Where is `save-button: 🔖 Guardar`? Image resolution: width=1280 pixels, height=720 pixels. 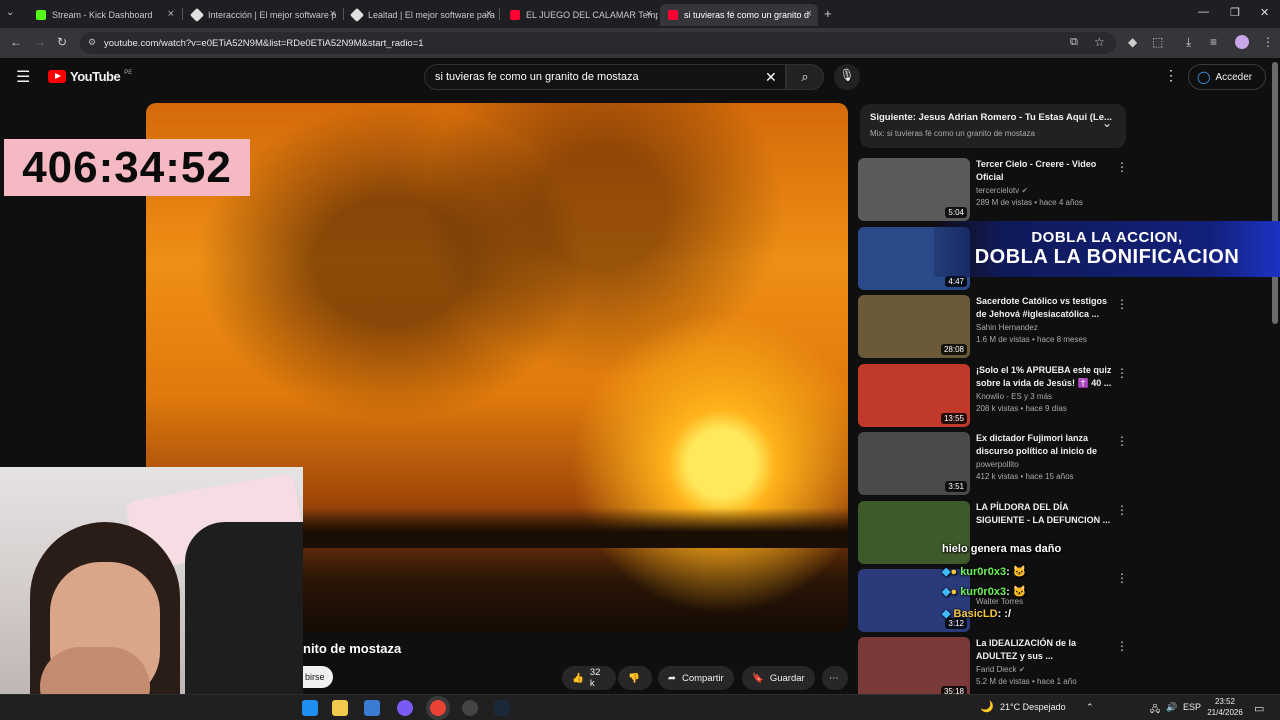 save-button: 🔖 Guardar is located at coordinates (778, 678).